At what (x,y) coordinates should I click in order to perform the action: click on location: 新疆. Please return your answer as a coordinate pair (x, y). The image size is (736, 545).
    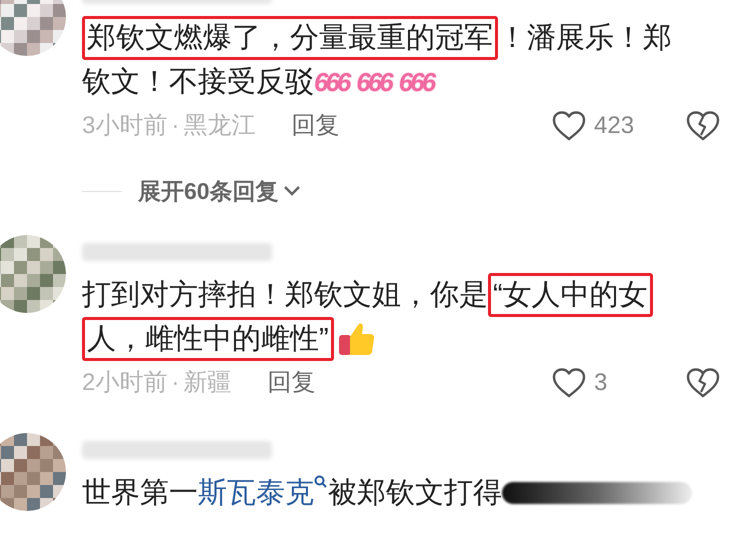
    Looking at the image, I should click on (207, 383).